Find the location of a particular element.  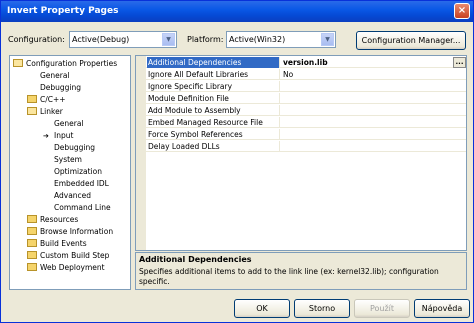

configuration-dropdown: Active(Debug) ▼ is located at coordinates (123, 39).